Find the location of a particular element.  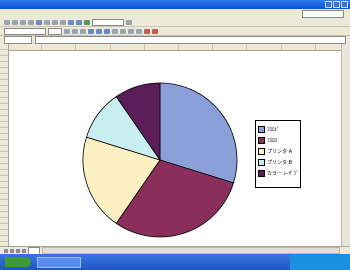

vertical-scrollbar is located at coordinates (345, 145).